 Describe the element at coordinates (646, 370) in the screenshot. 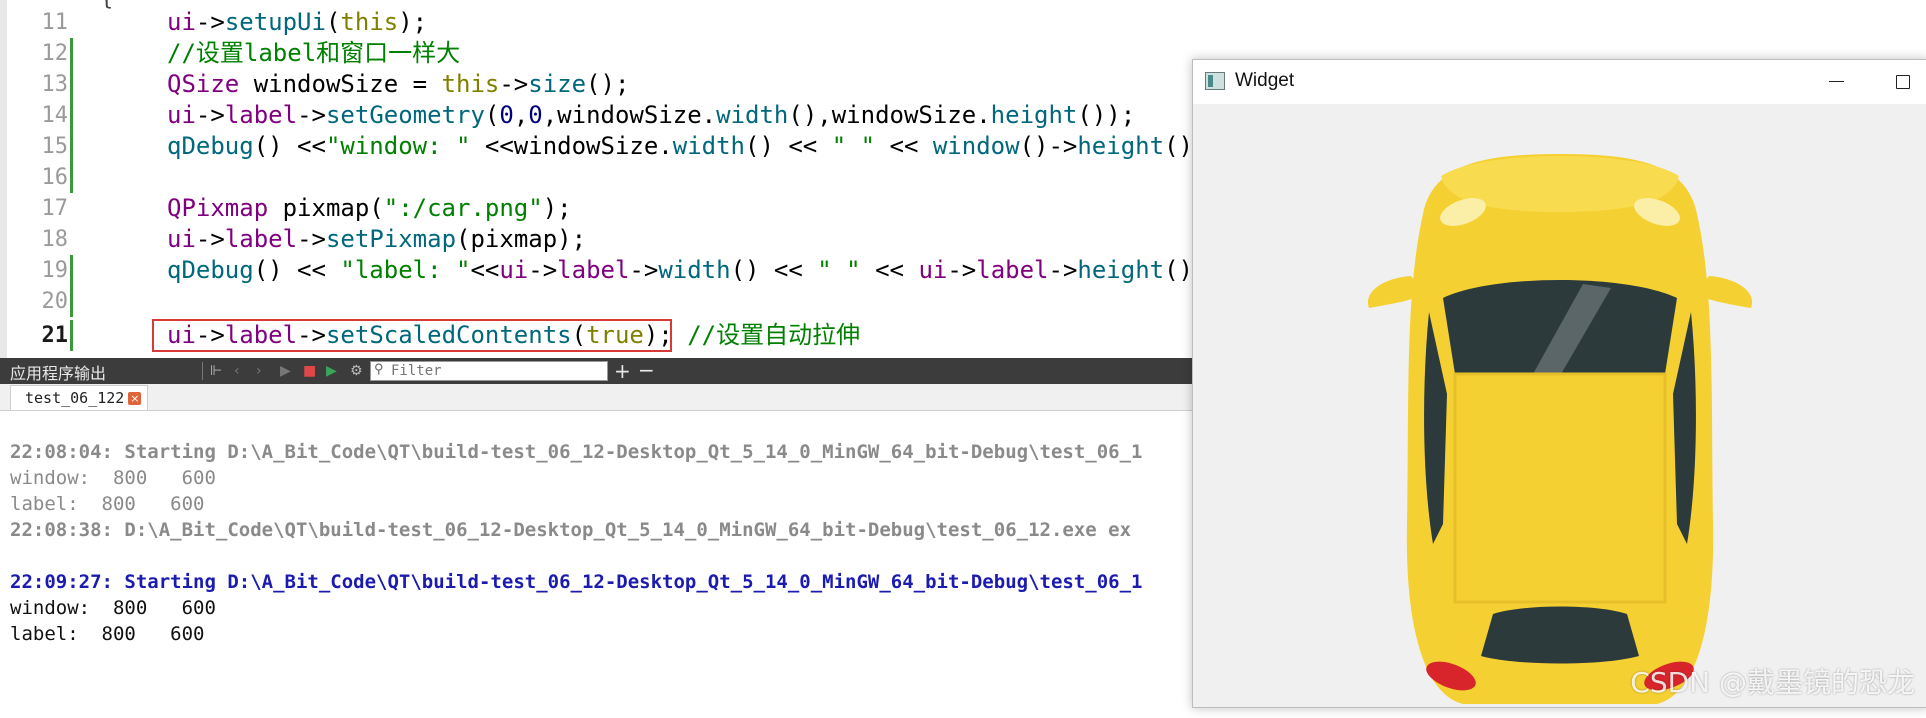

I see `zoom-out-button: −` at that location.